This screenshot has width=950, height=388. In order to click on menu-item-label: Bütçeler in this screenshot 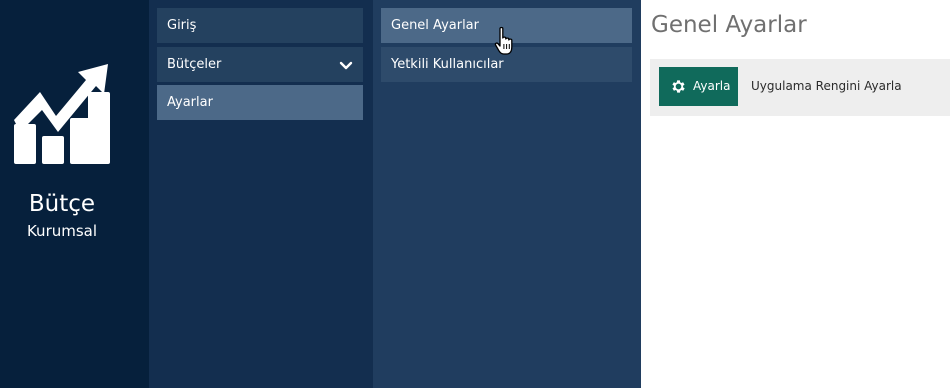, I will do `click(194, 64)`.